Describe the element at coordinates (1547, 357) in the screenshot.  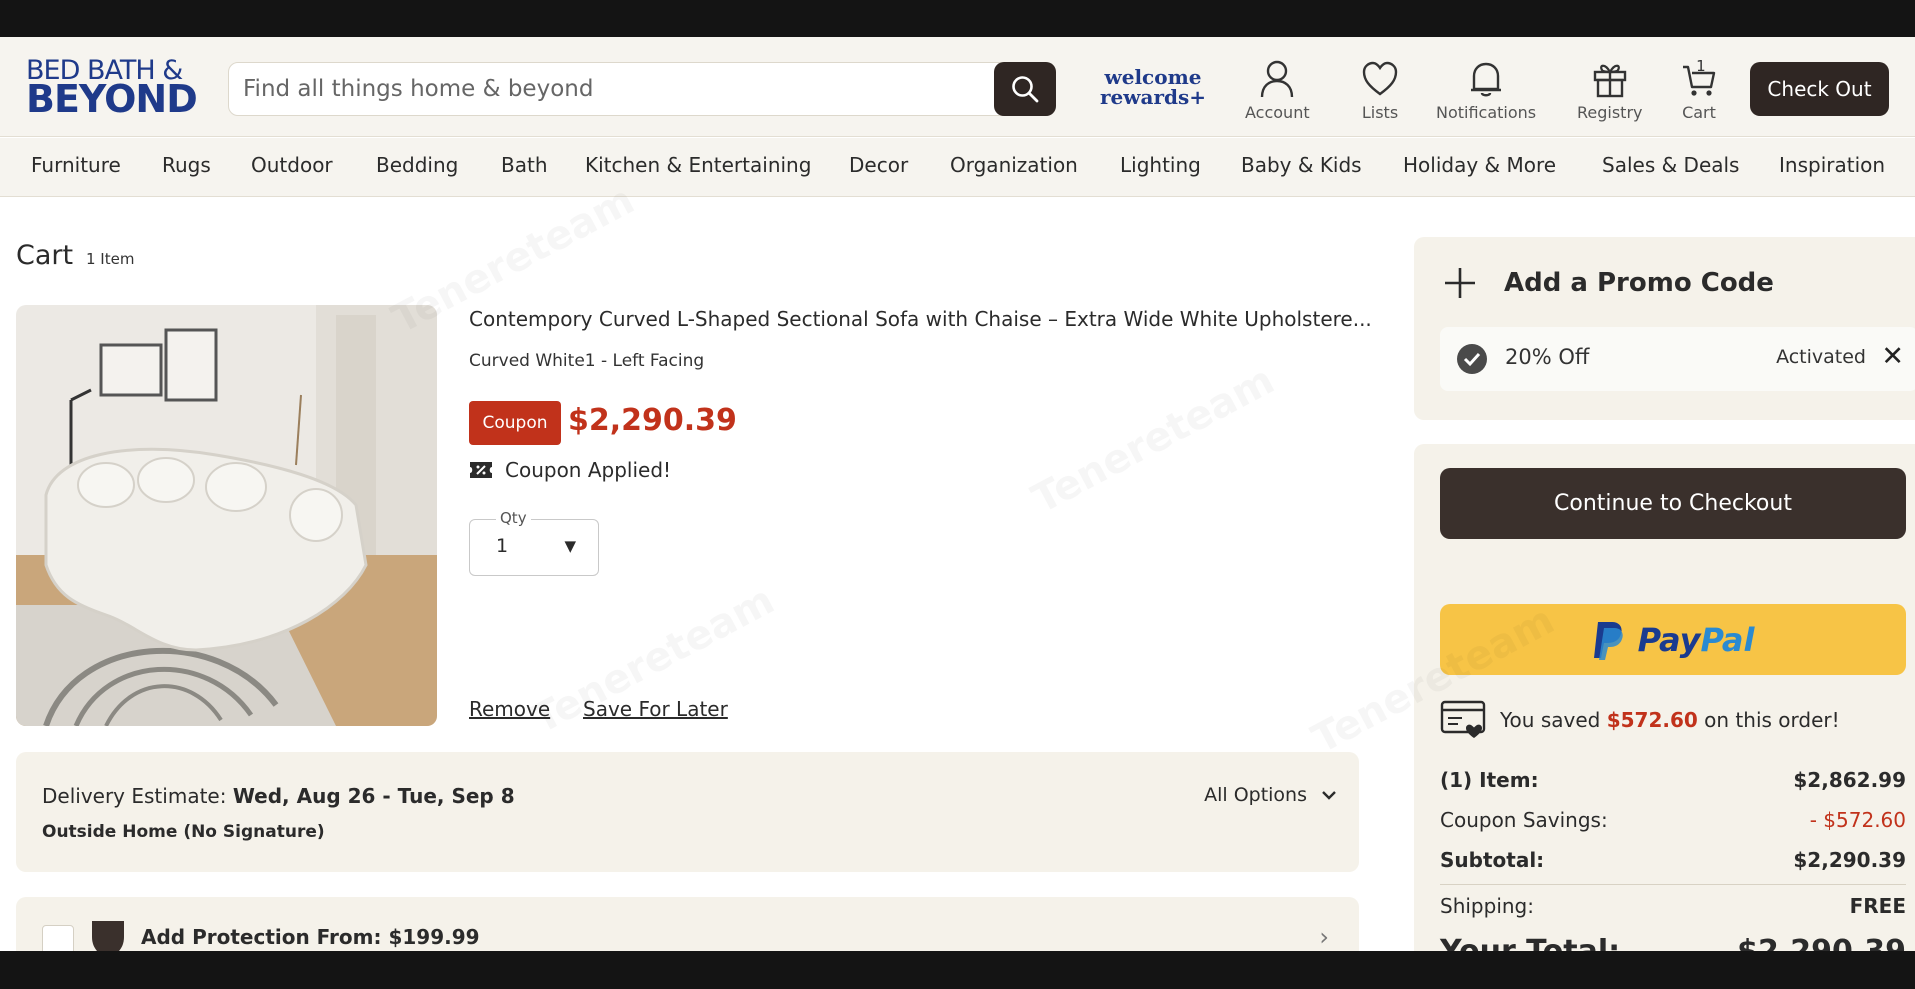
I see `promo-code-text: 20% Off` at that location.